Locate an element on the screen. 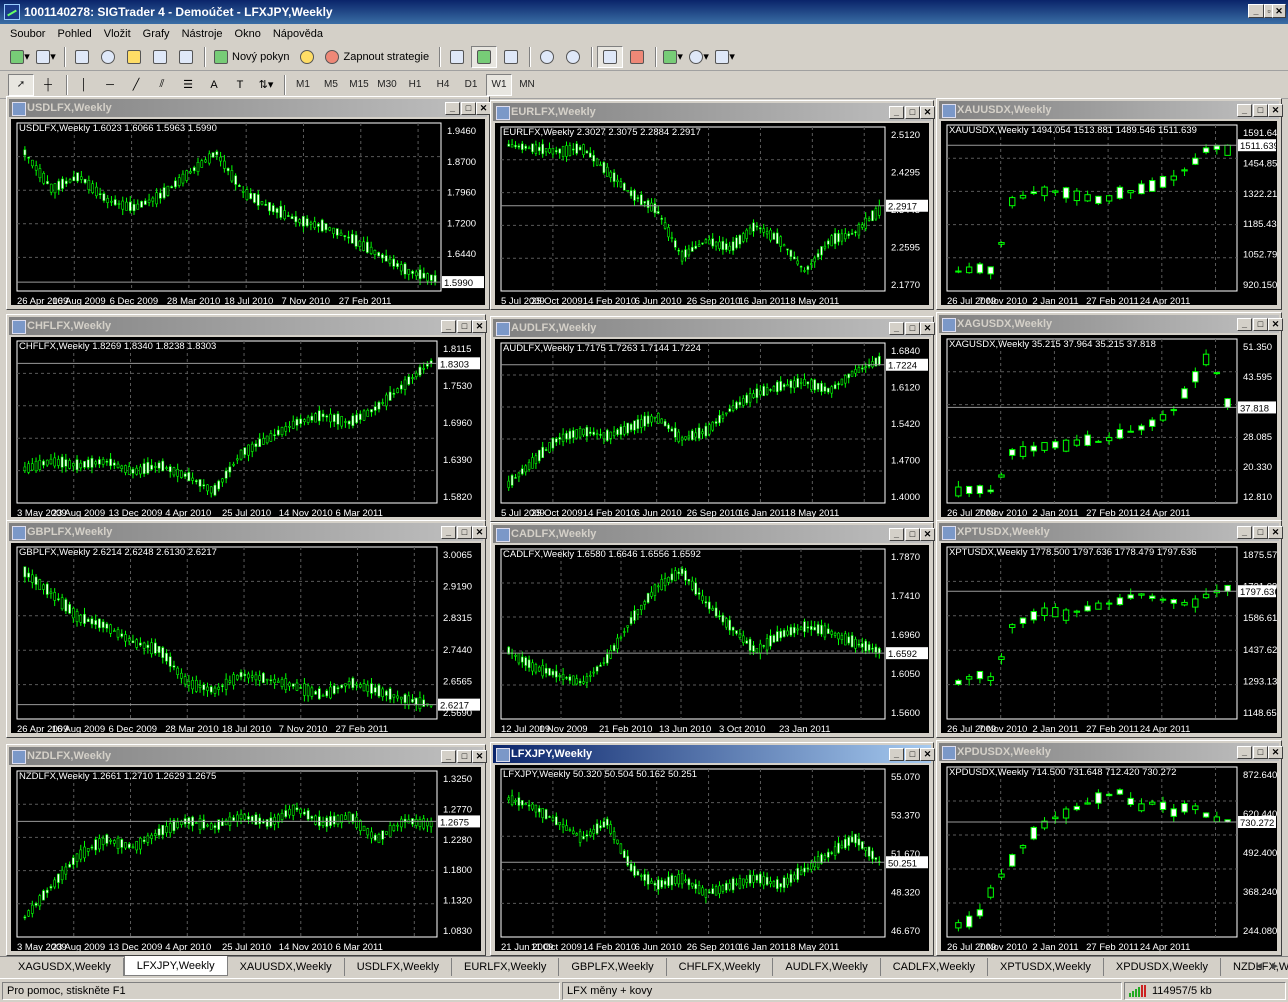 The height and width of the screenshot is (1002, 1288). menu-napoveda: Nápověda is located at coordinates (298, 34).